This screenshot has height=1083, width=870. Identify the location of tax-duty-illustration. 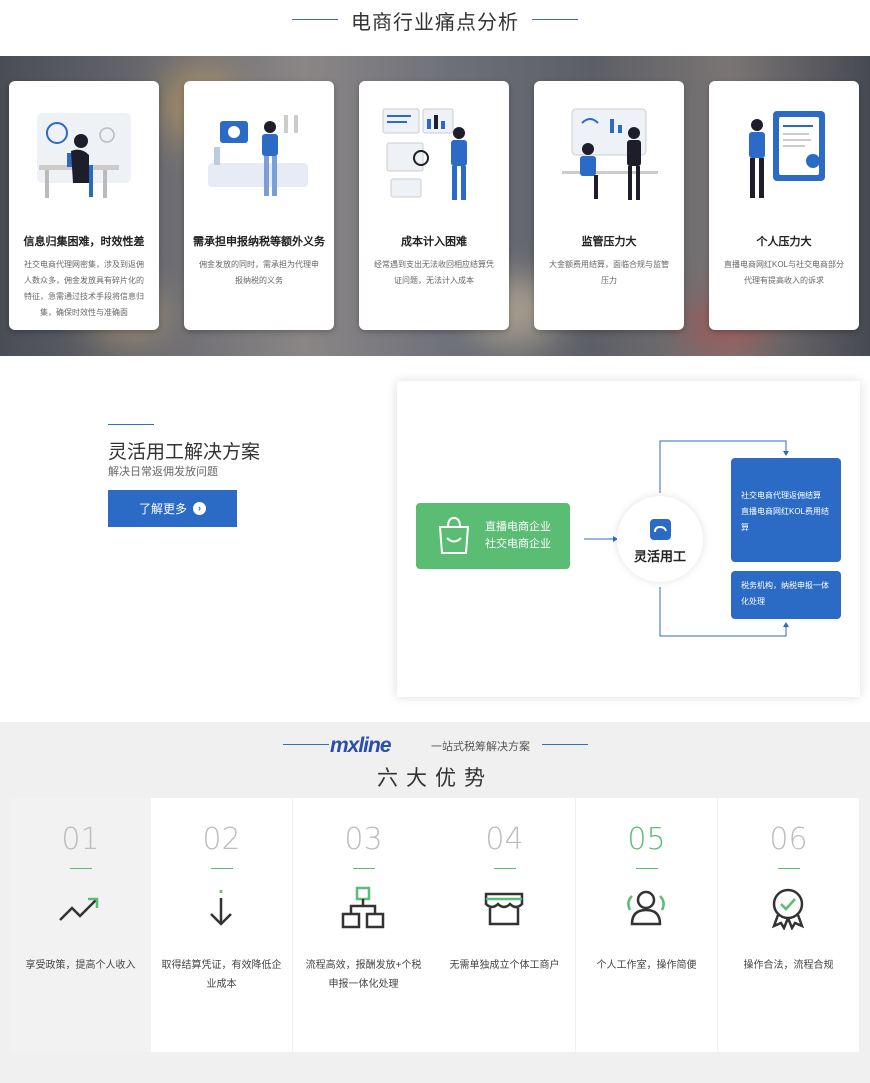
(258, 155).